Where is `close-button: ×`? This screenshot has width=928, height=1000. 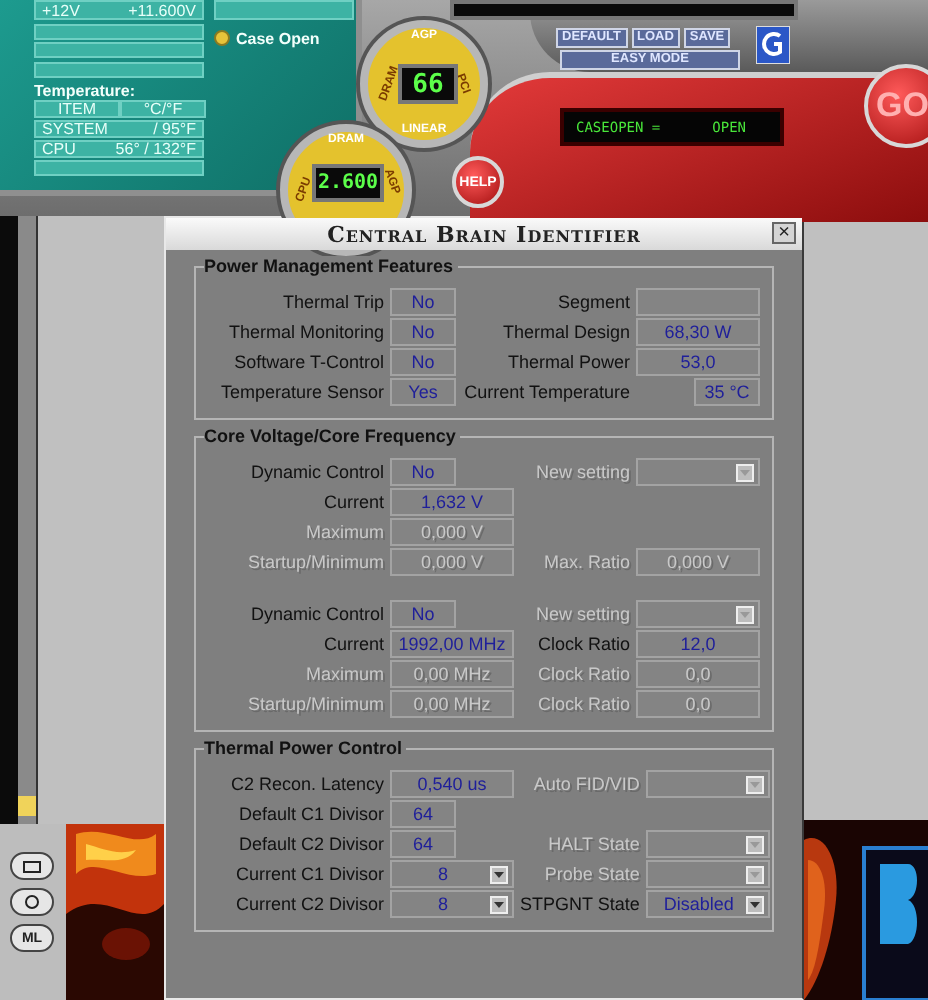
close-button: × is located at coordinates (784, 233).